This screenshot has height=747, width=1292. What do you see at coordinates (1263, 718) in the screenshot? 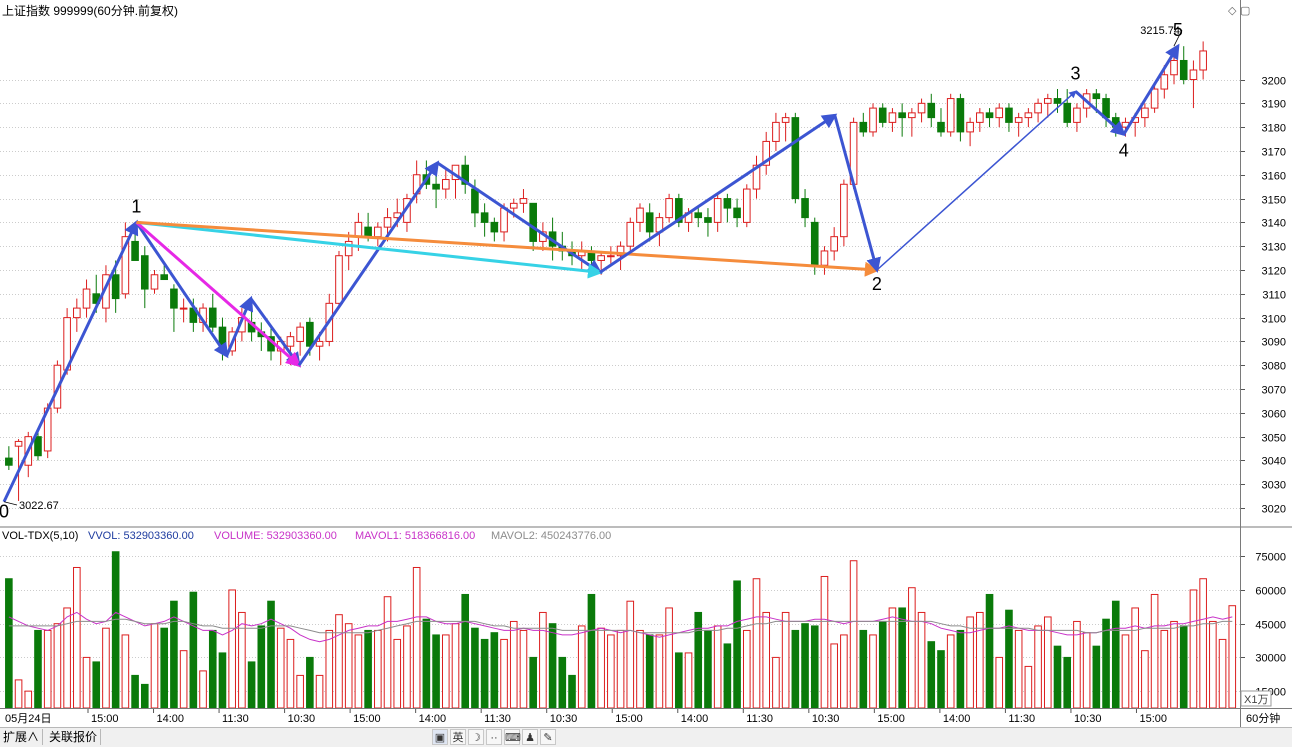
I see `period-label: 60分钟` at bounding box center [1263, 718].